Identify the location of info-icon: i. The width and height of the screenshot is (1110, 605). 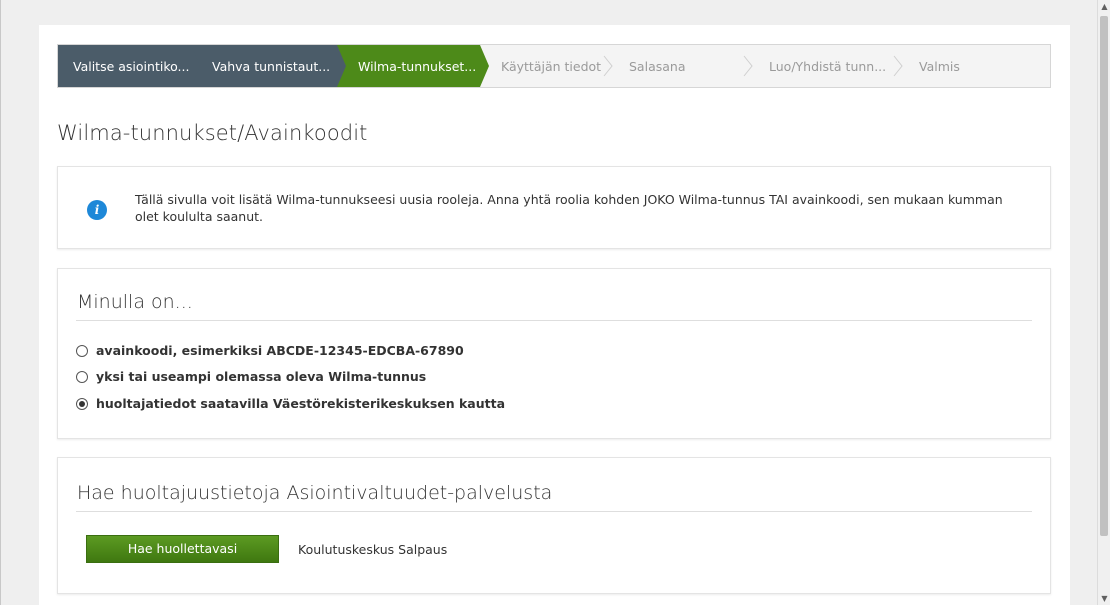
(97, 210).